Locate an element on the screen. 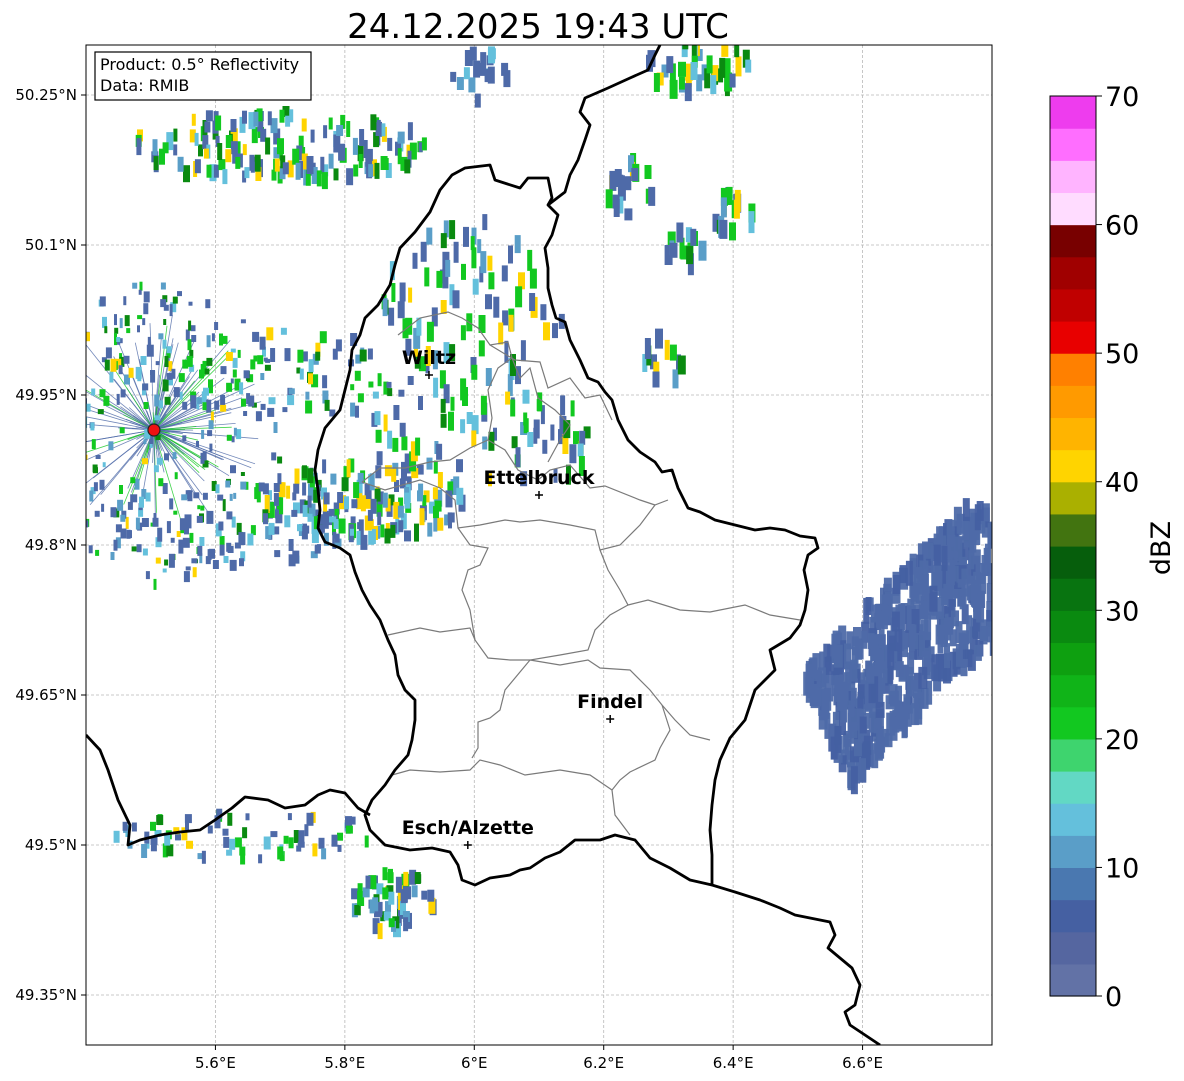 Image resolution: width=1184 pixels, height=1081 pixels. colorbar-swatches is located at coordinates (1073, 546).